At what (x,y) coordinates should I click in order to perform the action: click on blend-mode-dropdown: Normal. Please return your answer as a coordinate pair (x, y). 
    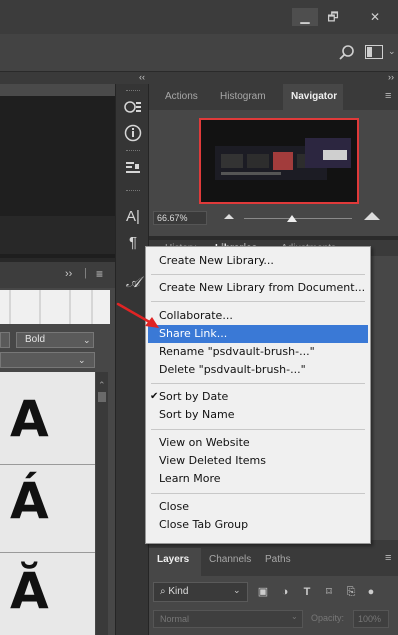
    Looking at the image, I should click on (228, 619).